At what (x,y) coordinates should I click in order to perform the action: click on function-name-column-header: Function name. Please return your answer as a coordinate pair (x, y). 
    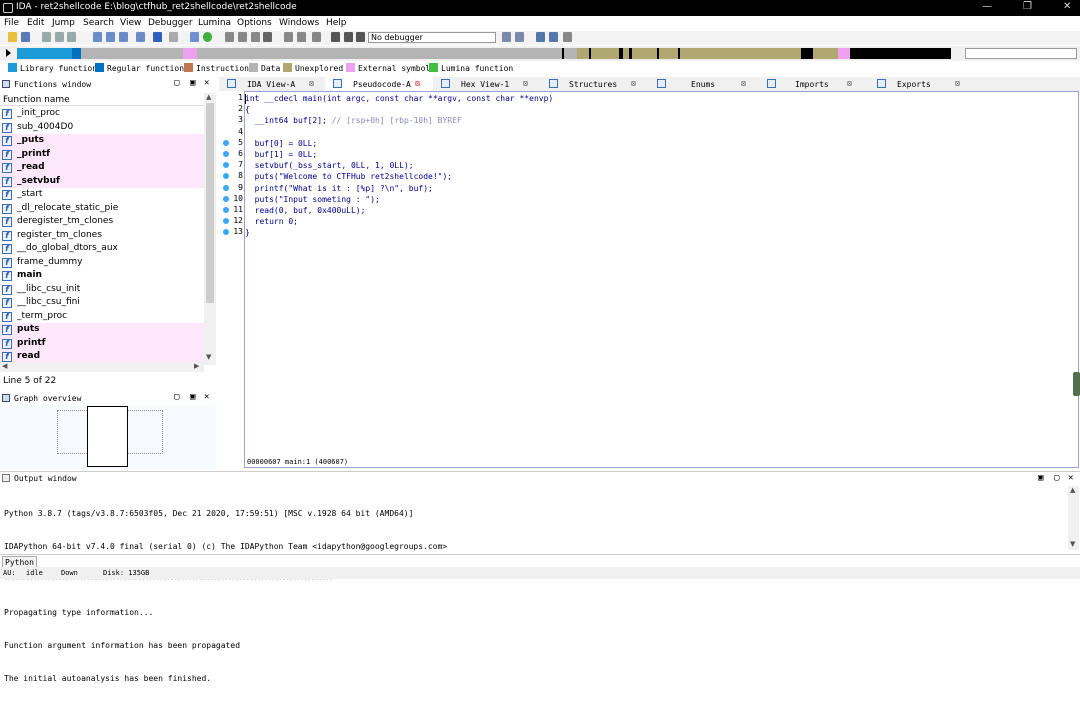
    Looking at the image, I should click on (102, 99).